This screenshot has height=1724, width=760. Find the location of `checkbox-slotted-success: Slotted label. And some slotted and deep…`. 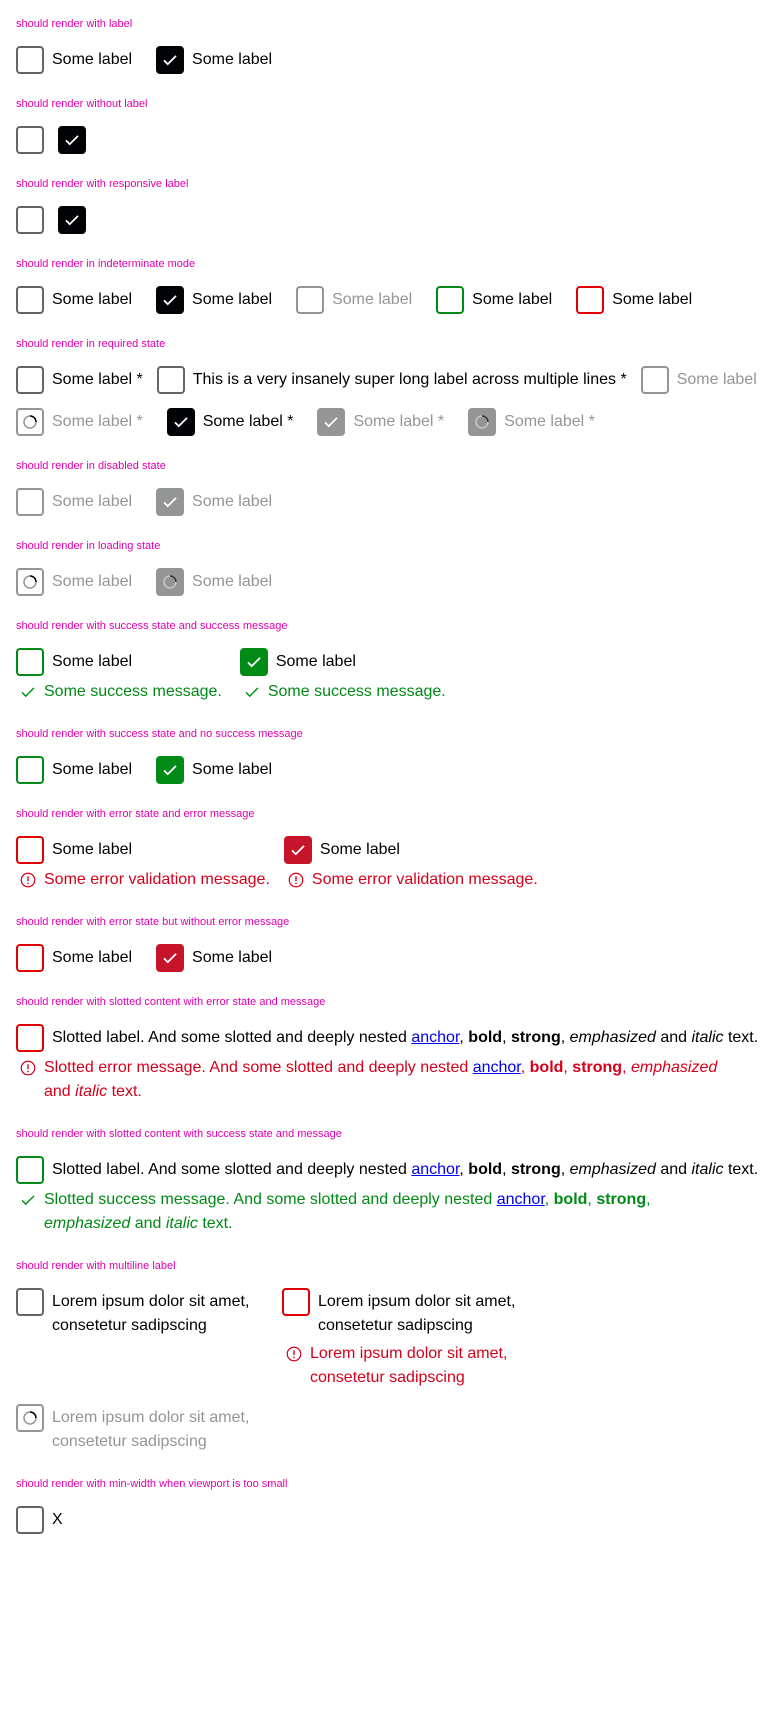

checkbox-slotted-success: Slotted label. And some slotted and deep… is located at coordinates (387, 1196).